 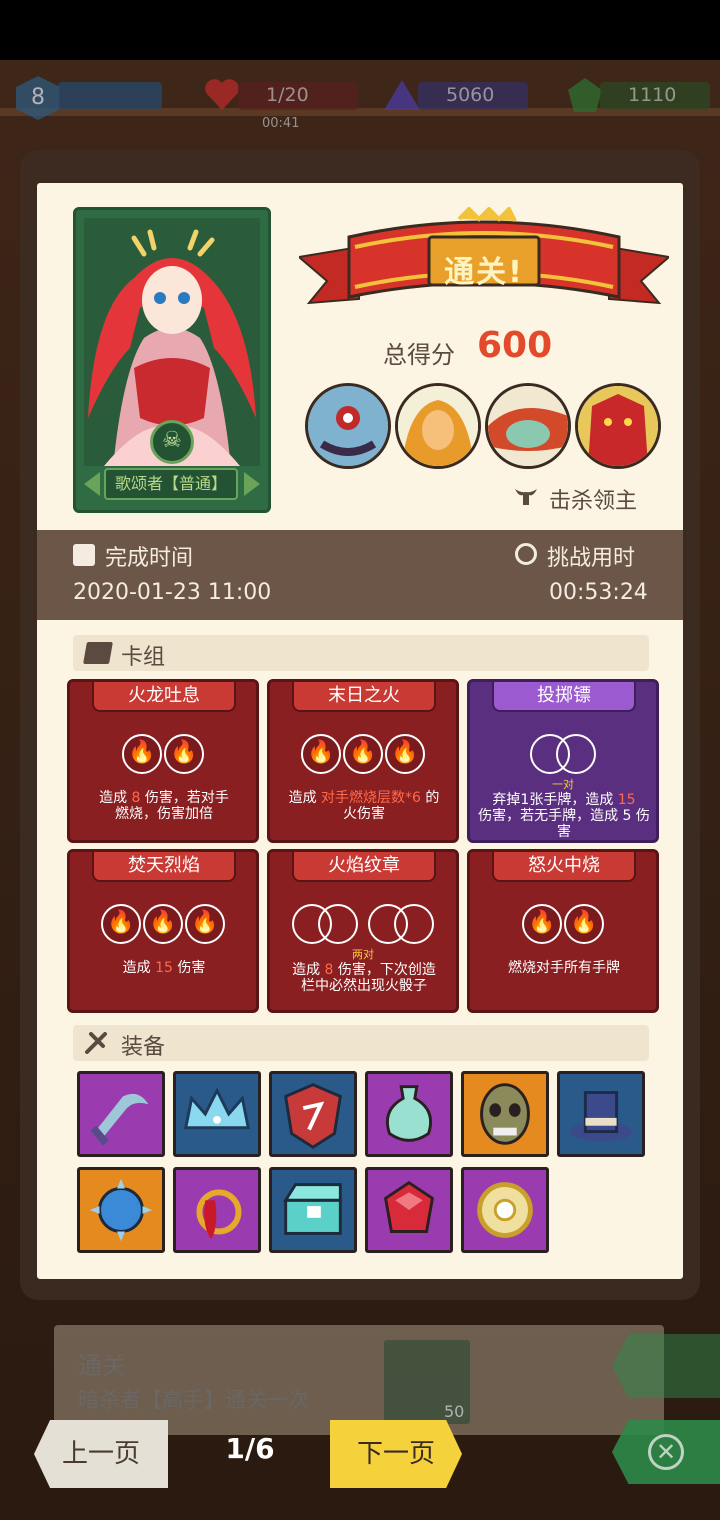 I want to click on skill-card-description: 造成 对手燃烧层数*6 的火伤害, so click(x=364, y=806).